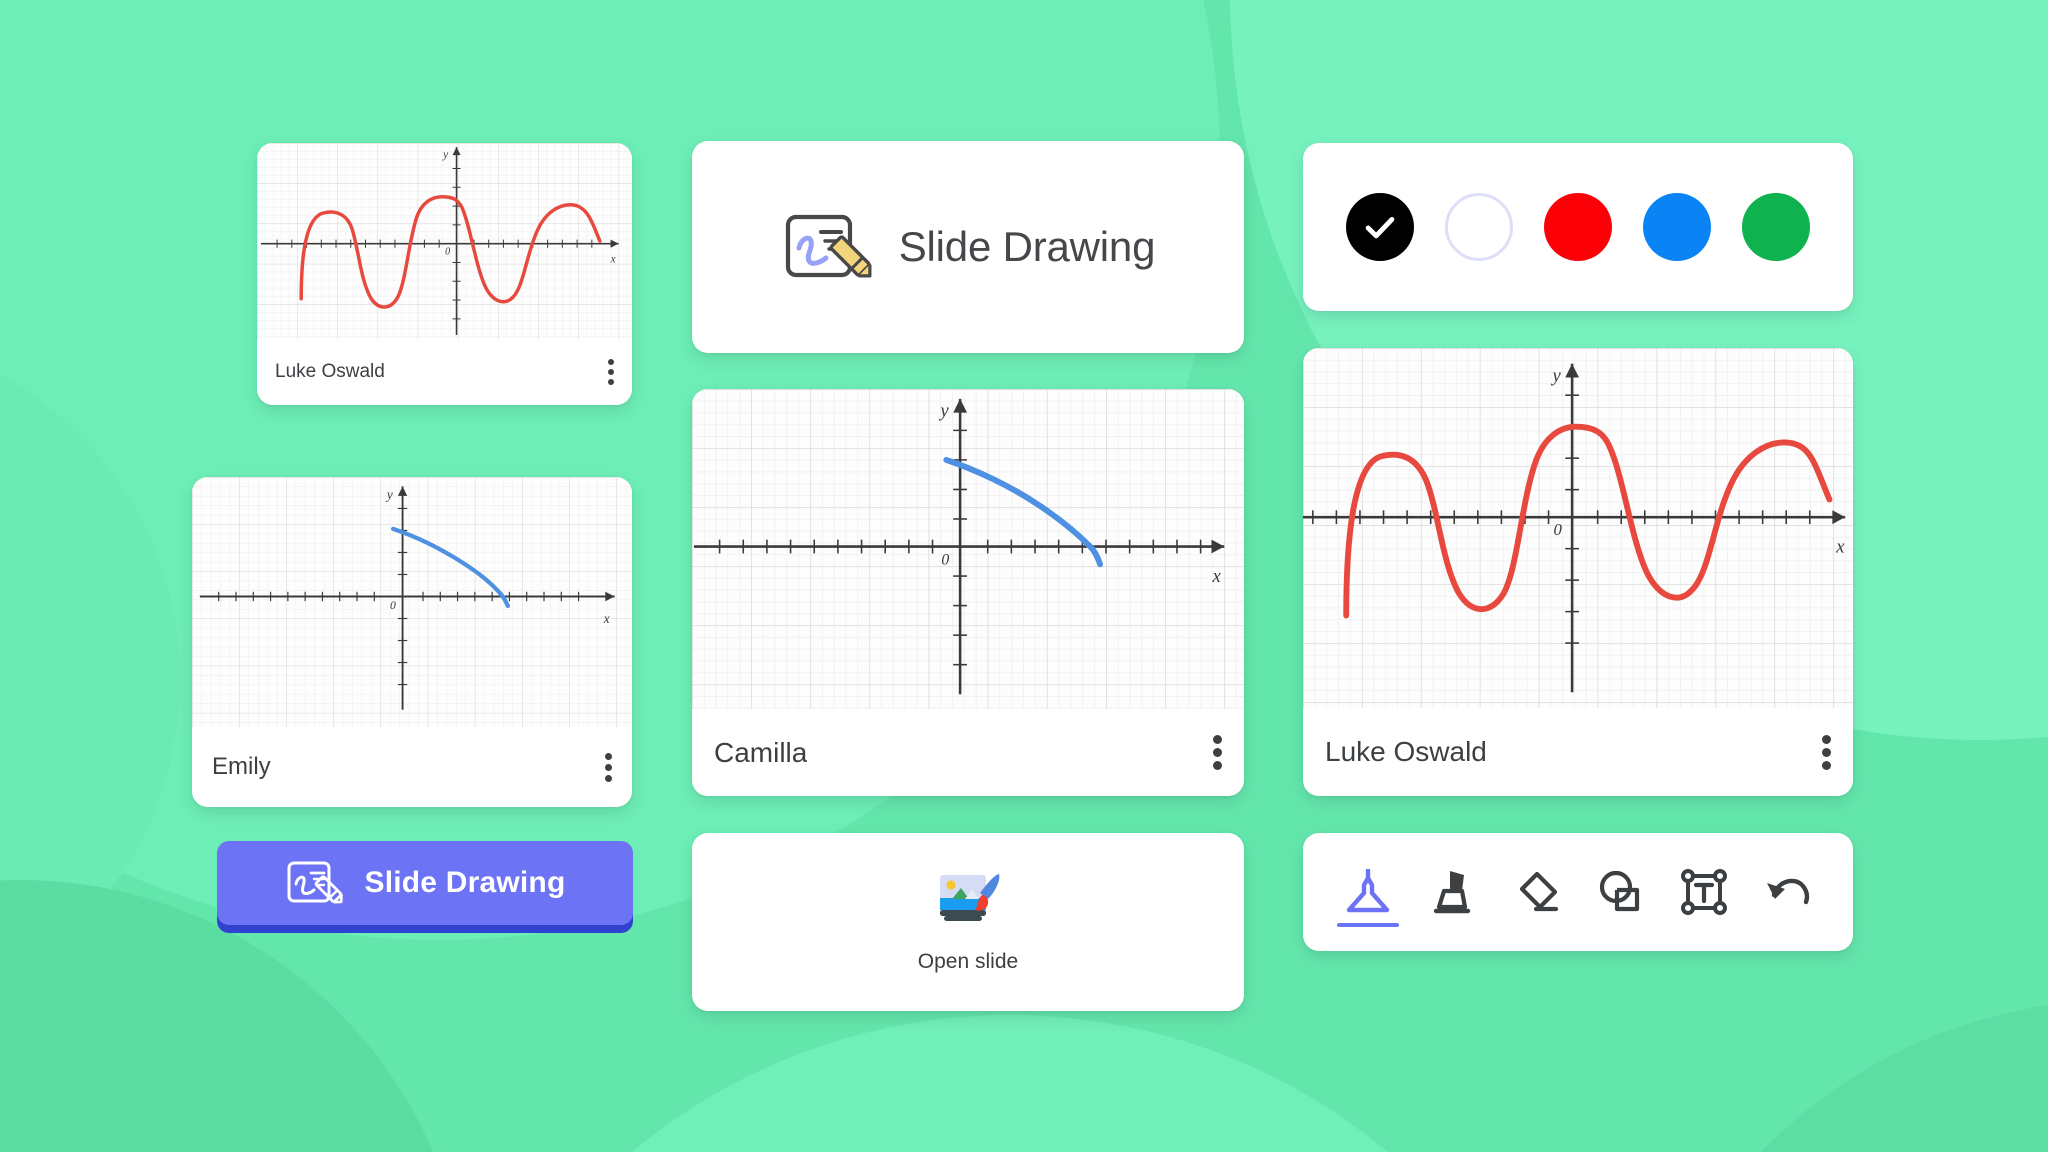 Image resolution: width=2048 pixels, height=1152 pixels. Describe the element at coordinates (1539, 891) in the screenshot. I see `eraser-icon` at that location.